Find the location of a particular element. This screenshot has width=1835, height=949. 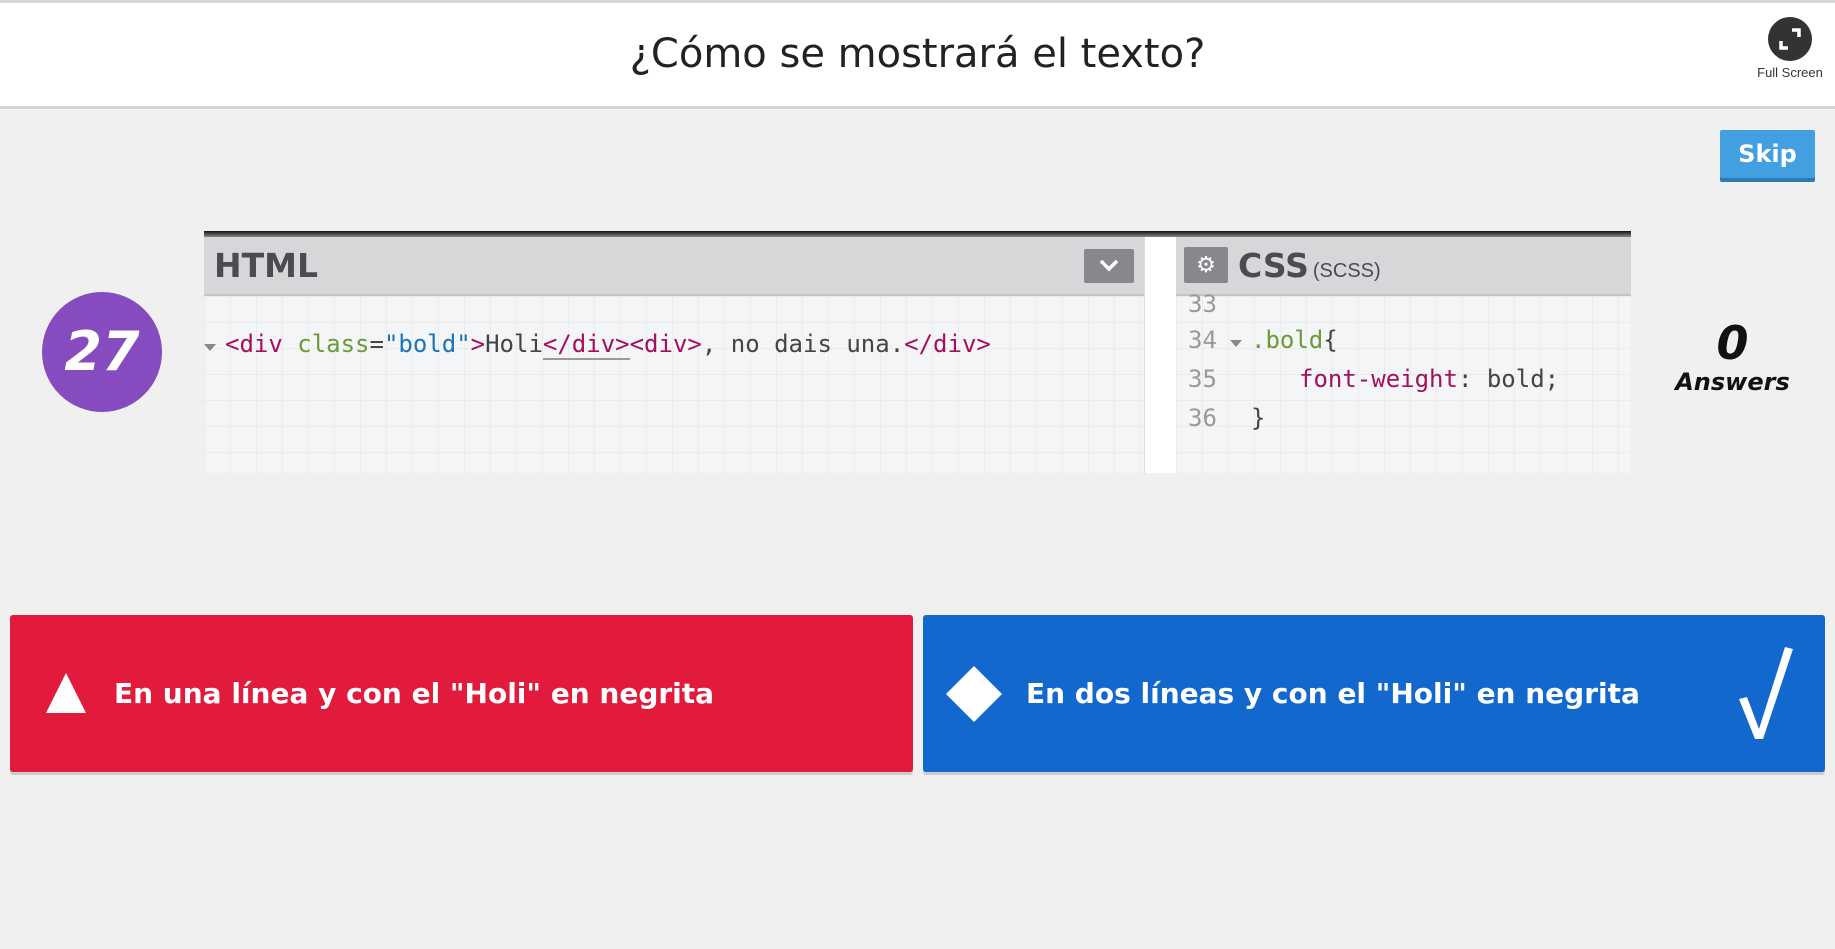

code-token: "bold" is located at coordinates (427, 344).